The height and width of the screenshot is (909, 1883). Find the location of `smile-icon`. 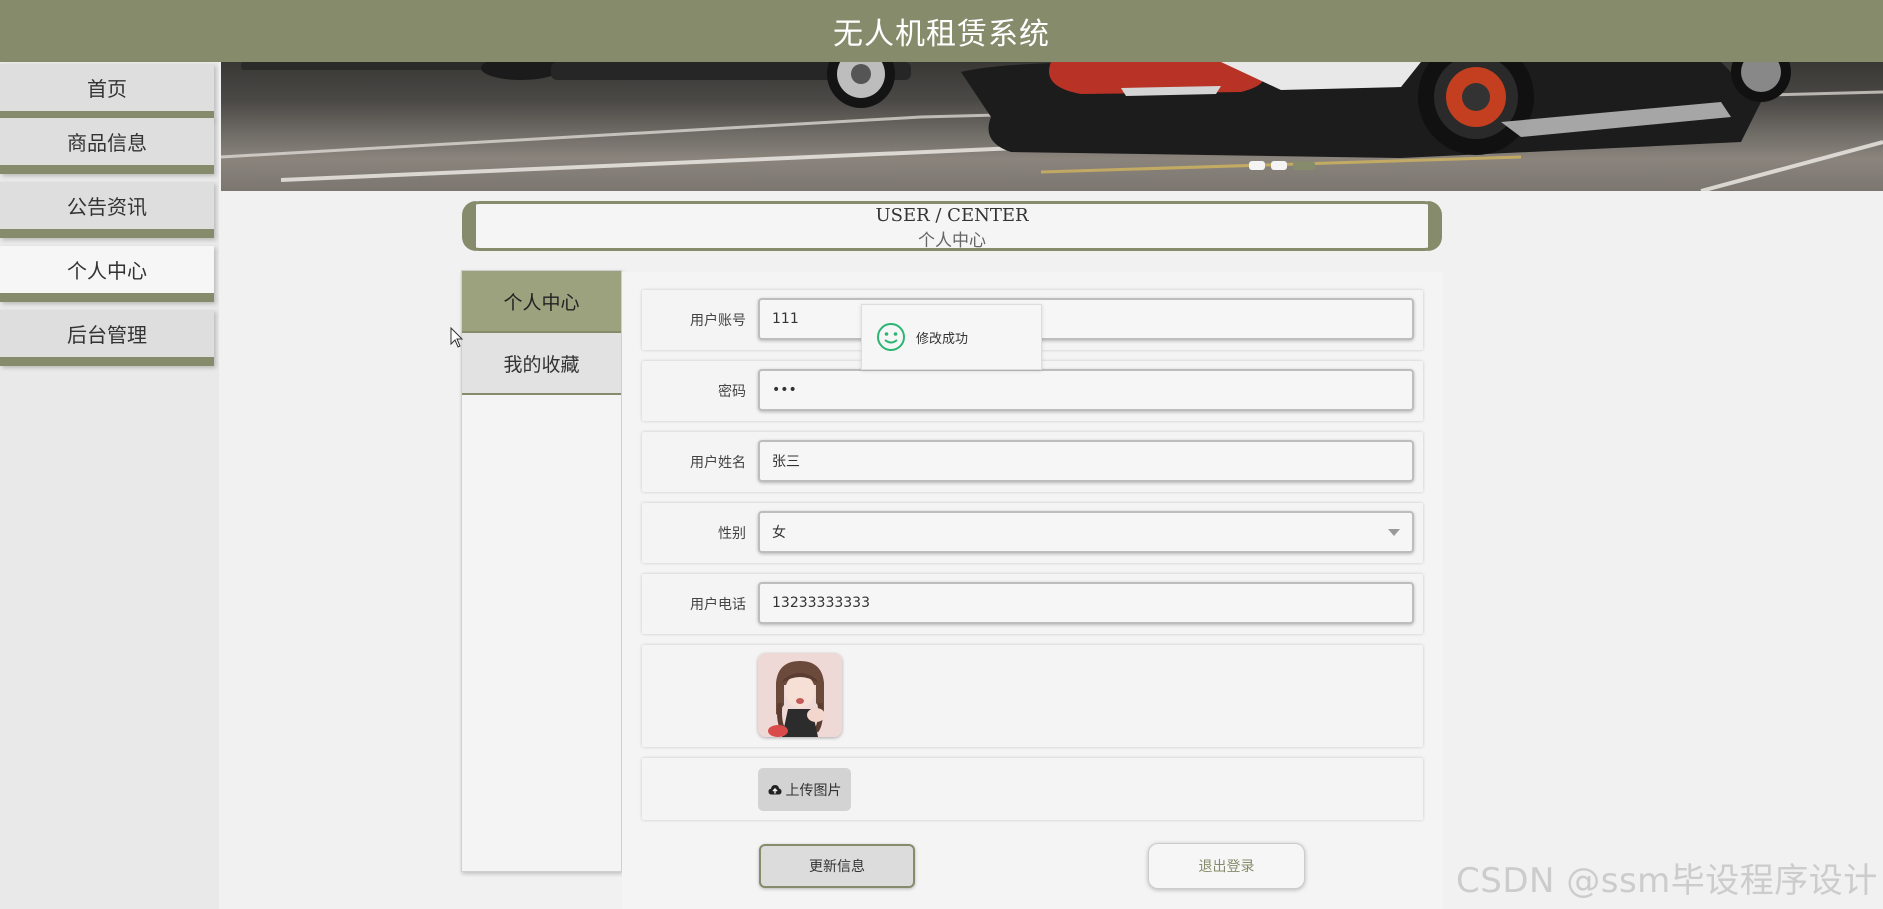

smile-icon is located at coordinates (891, 337).